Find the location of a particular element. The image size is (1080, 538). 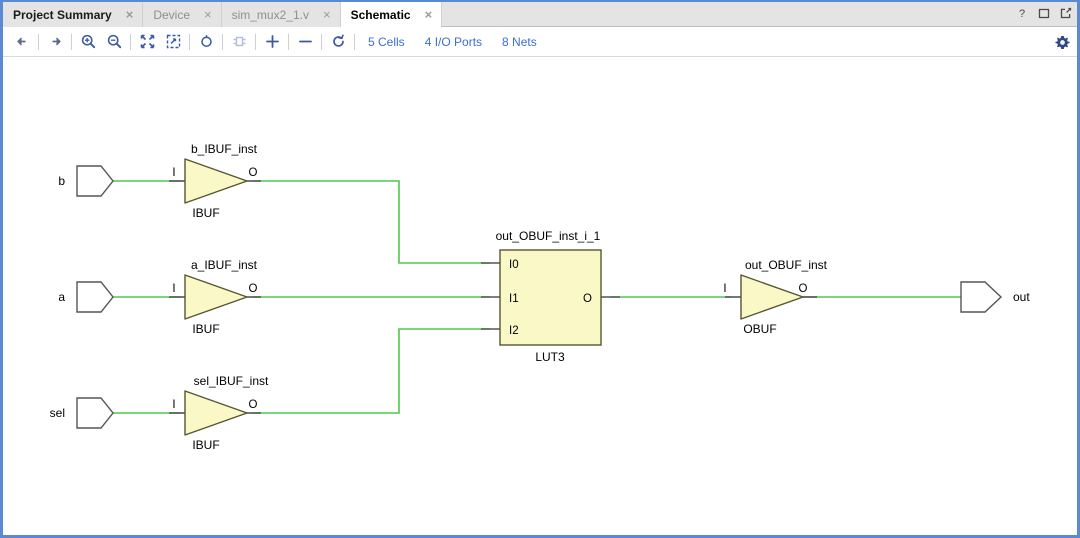

tab-label: Project Summary is located at coordinates (62, 14).